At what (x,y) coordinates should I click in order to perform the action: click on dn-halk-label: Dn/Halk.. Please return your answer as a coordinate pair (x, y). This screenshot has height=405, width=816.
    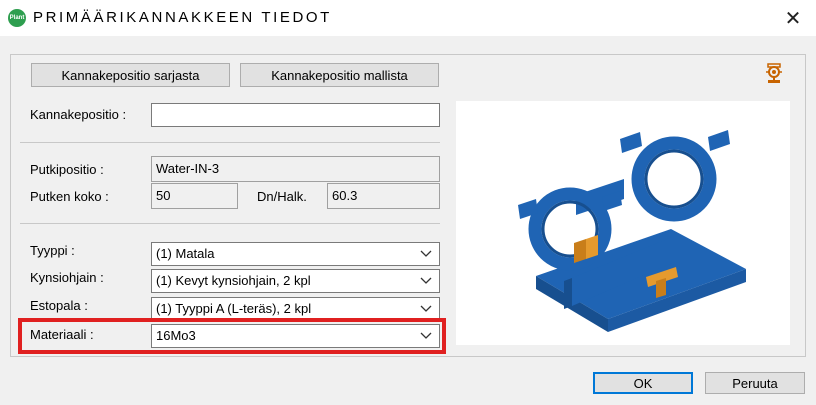
    Looking at the image, I should click on (282, 196).